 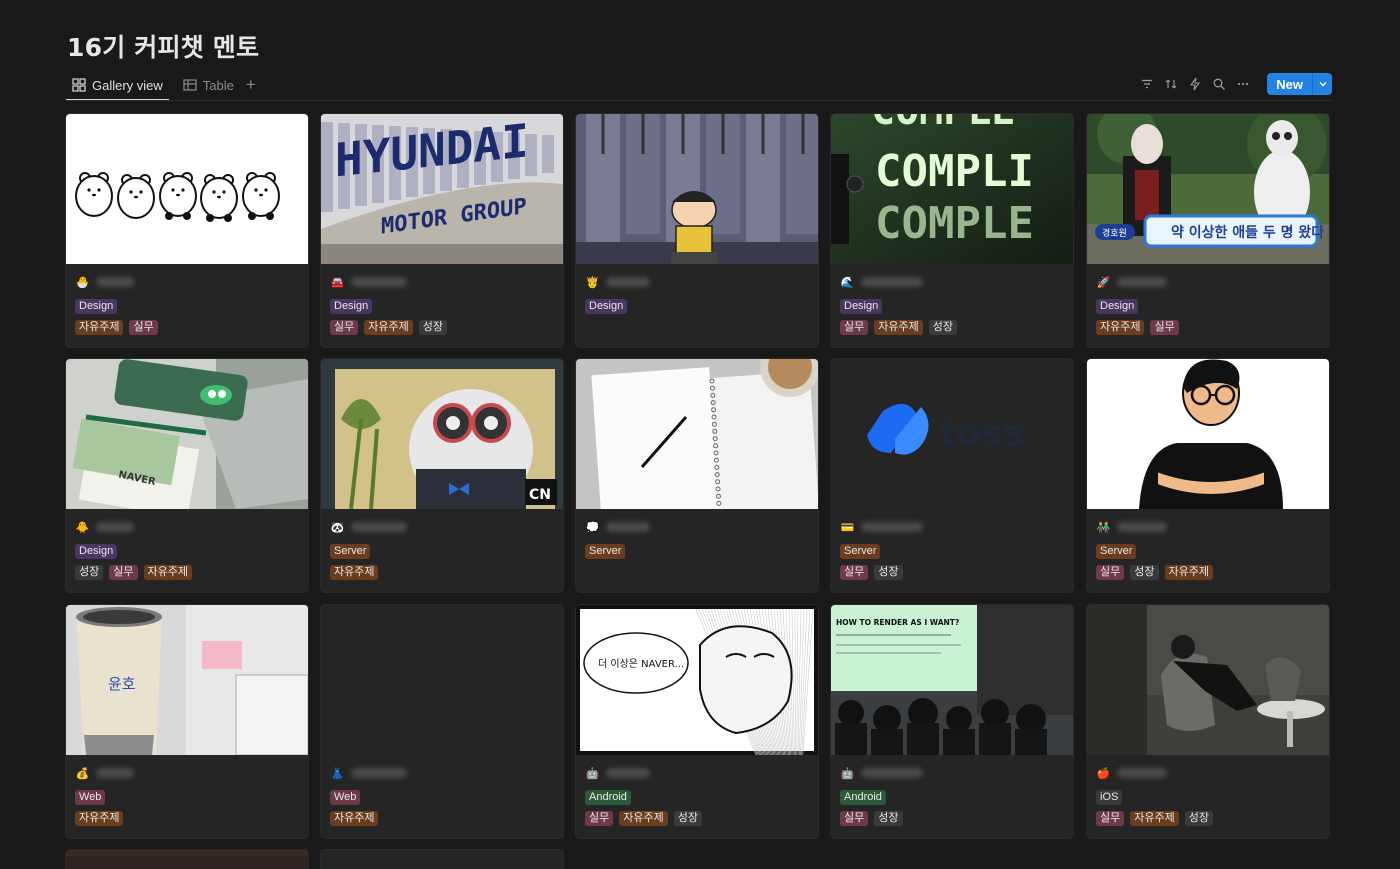 I want to click on card-cover-image: toss, so click(x=952, y=434).